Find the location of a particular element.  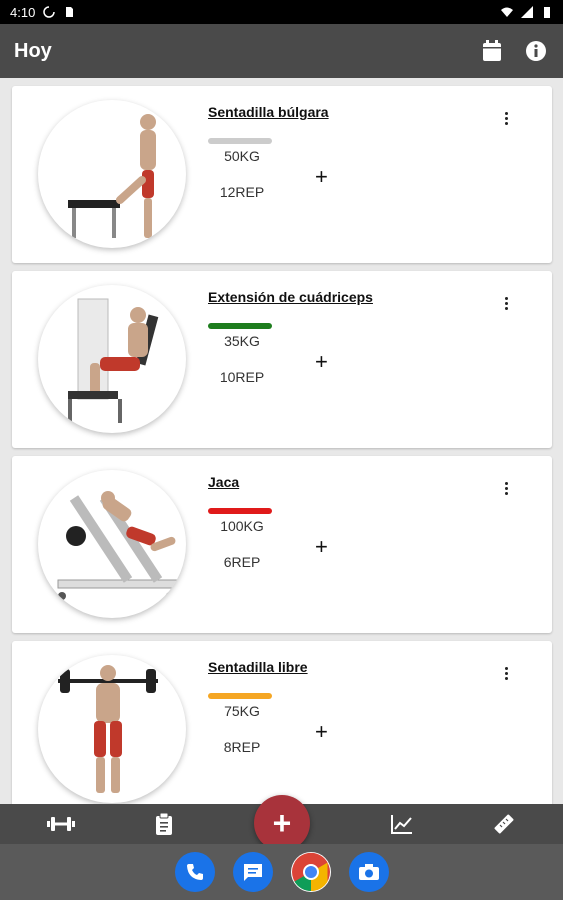

status-bar: 4:10 is located at coordinates (281, 12).